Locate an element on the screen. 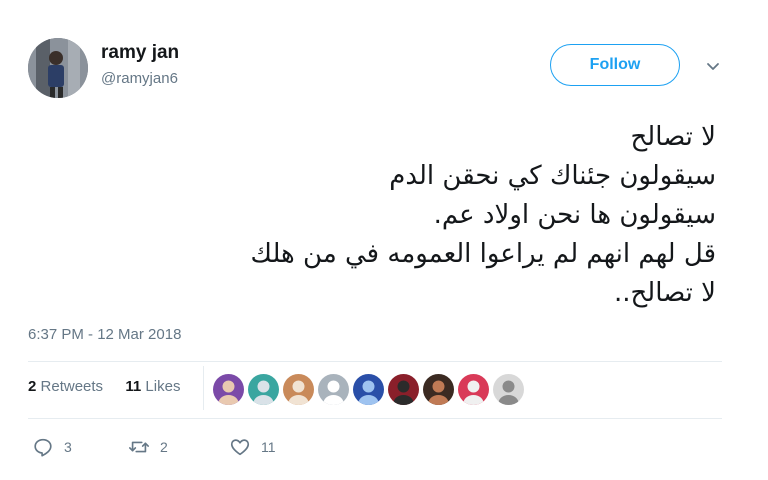 This screenshot has width=768, height=480. likes-stat: 11 Likes is located at coordinates (152, 386).